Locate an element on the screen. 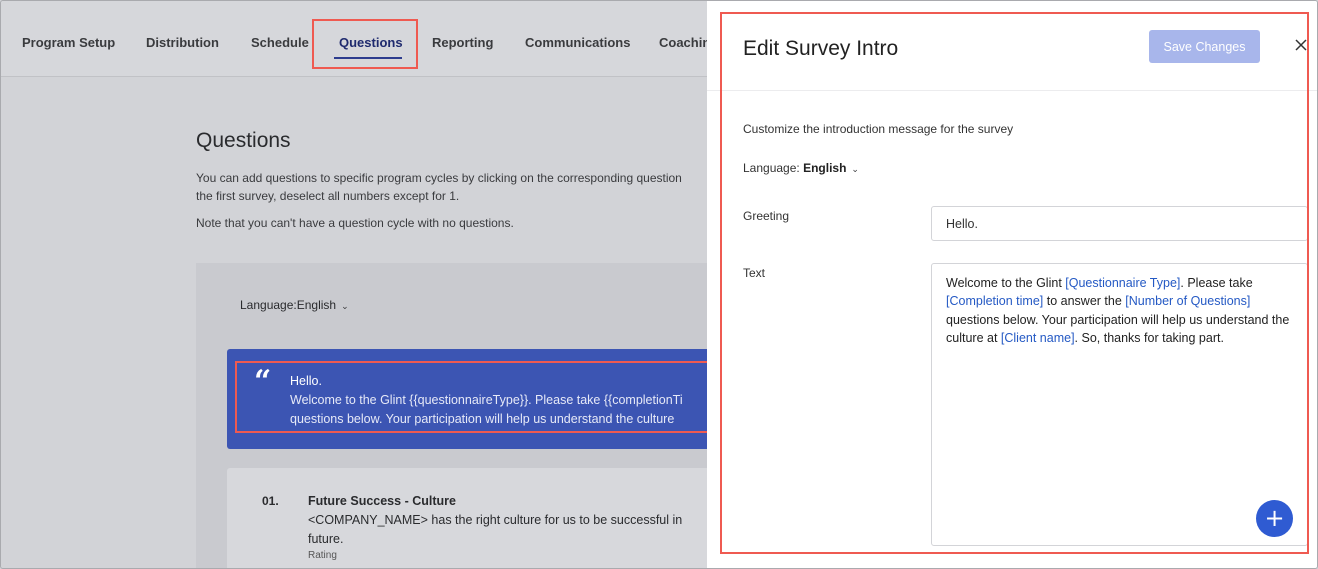 This screenshot has width=1318, height=569. intro-card-callout is located at coordinates (477, 397).